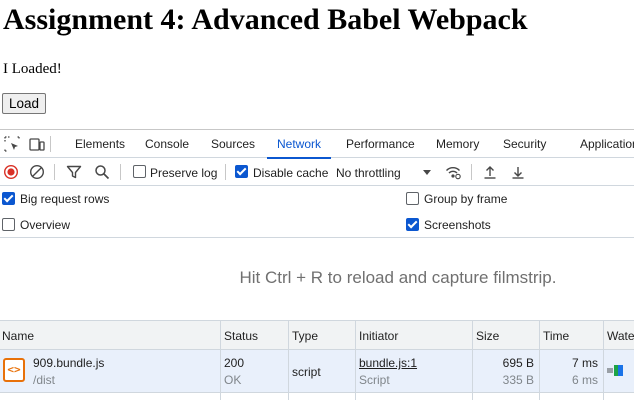 The height and width of the screenshot is (400, 634). Describe the element at coordinates (374, 380) in the screenshot. I see `initiator-type: Script` at that location.